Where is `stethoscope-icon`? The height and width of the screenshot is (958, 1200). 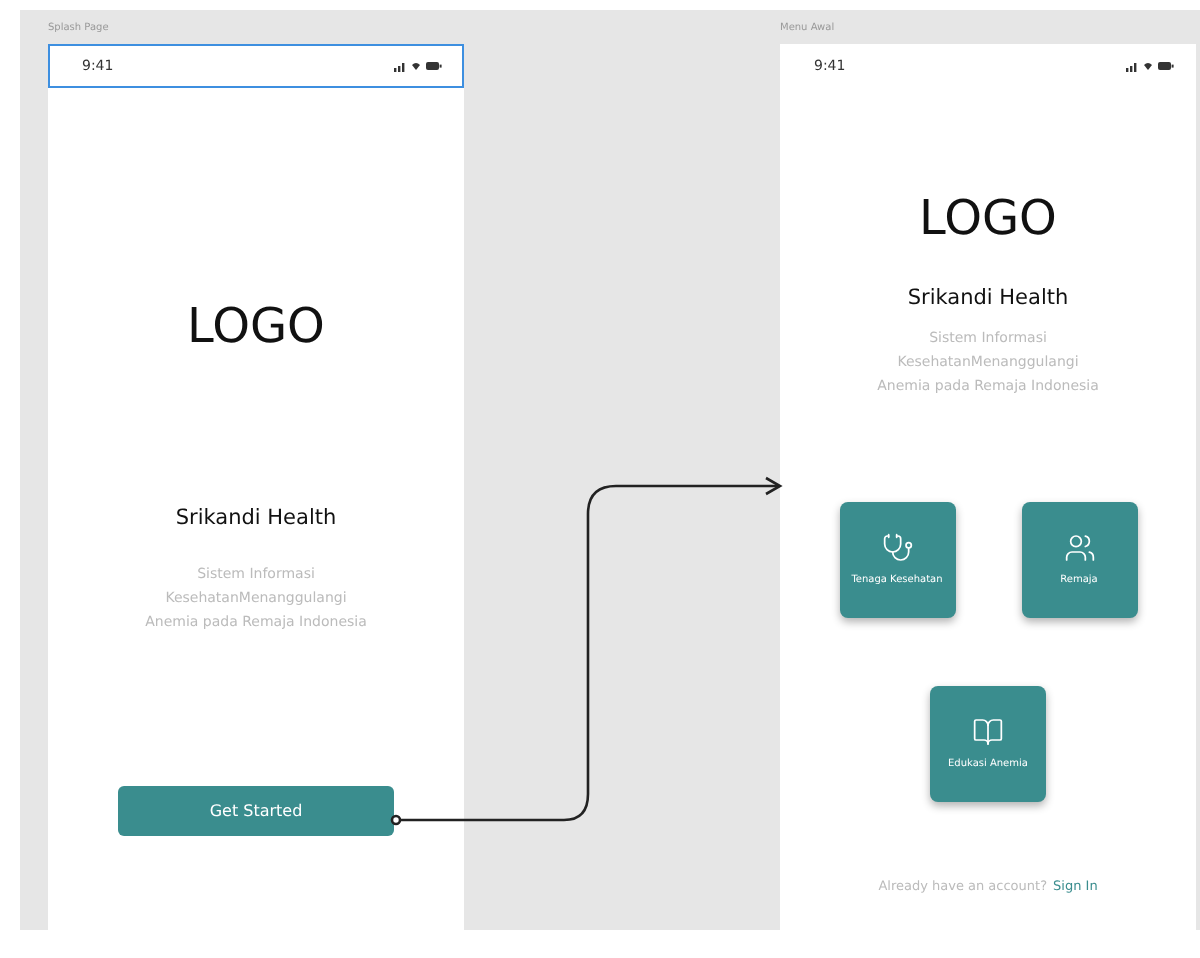 stethoscope-icon is located at coordinates (897, 548).